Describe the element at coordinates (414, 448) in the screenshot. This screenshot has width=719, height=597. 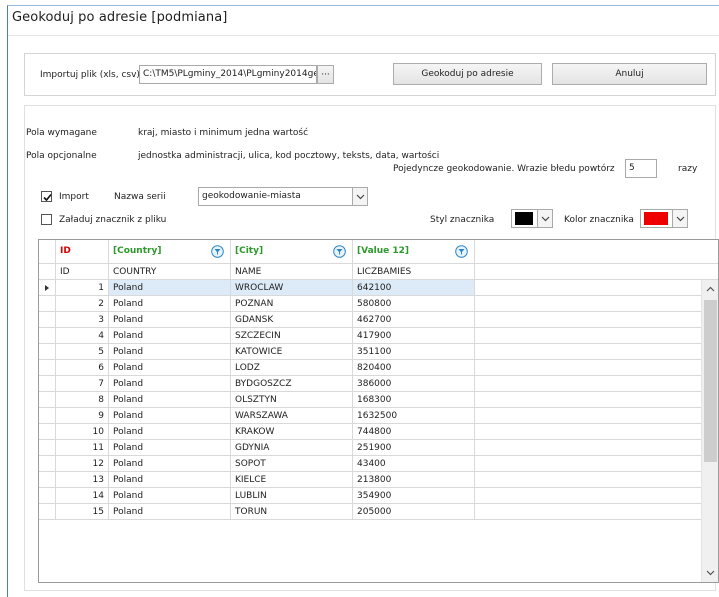
I see `cell-value: 251900` at that location.